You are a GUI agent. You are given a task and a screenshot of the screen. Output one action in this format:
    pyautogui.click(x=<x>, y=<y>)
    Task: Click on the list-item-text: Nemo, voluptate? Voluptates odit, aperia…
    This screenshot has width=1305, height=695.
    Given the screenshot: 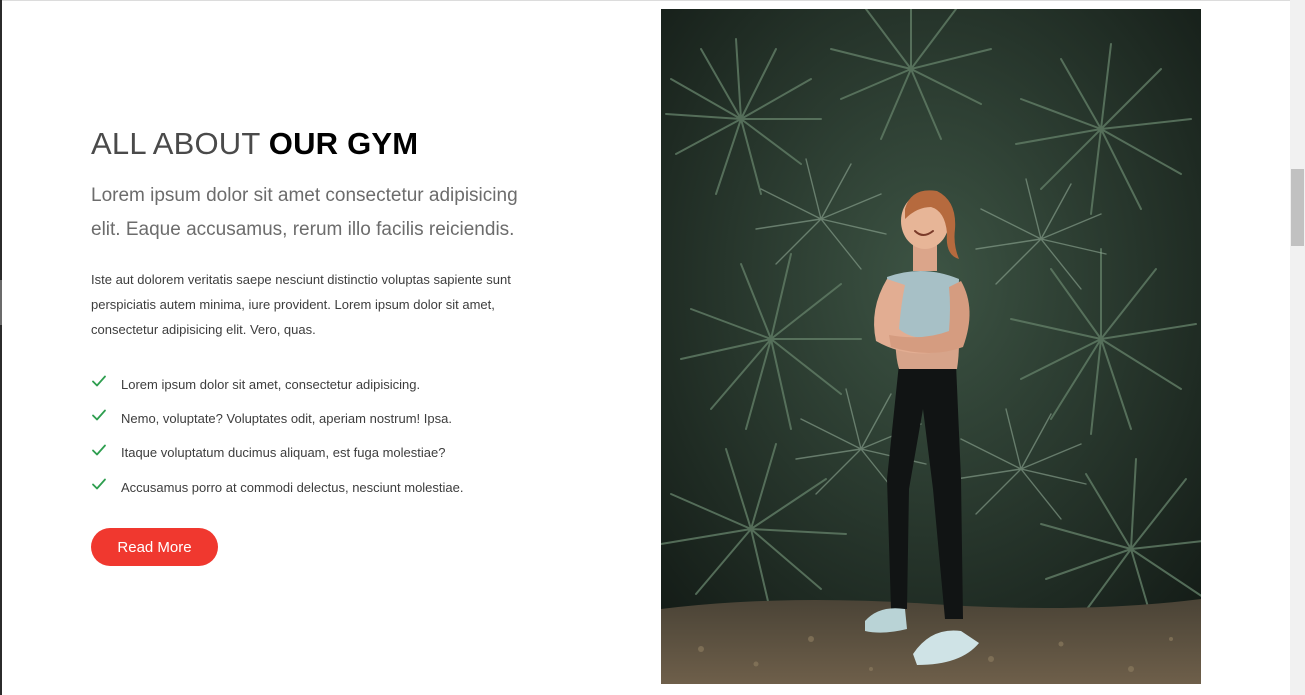 What is the action you would take?
    pyautogui.click(x=286, y=418)
    